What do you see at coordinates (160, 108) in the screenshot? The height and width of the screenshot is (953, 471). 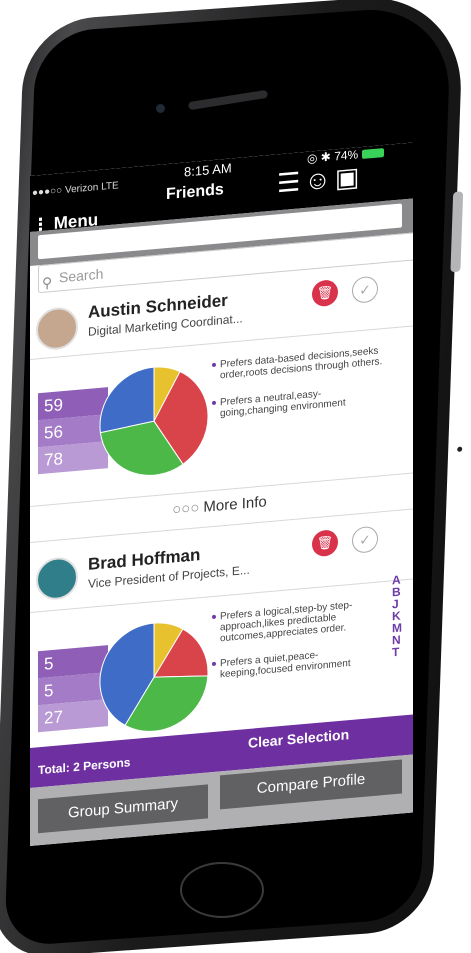 I see `front-camera` at bounding box center [160, 108].